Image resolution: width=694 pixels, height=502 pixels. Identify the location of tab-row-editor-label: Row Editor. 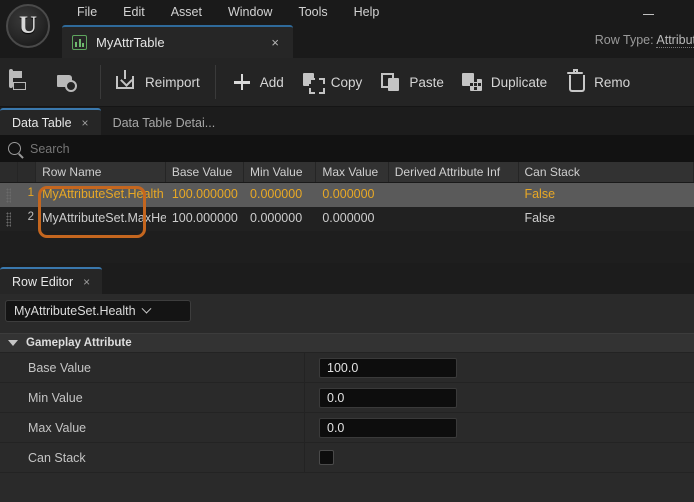
(43, 281).